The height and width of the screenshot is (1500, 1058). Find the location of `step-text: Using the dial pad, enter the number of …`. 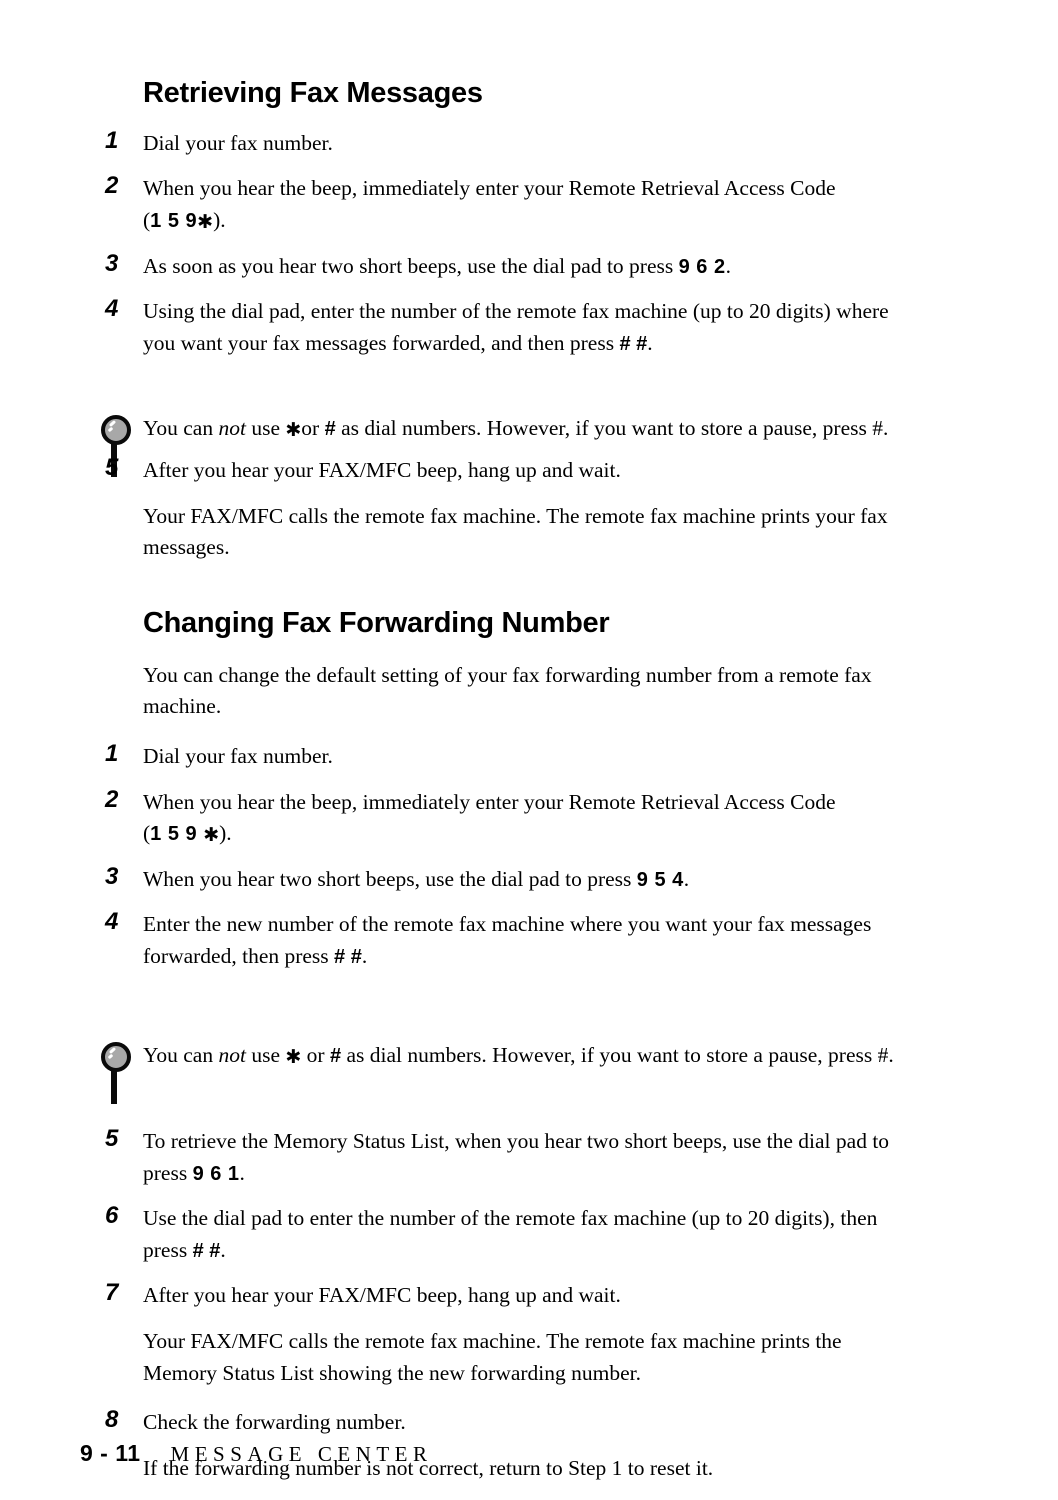

step-text: Using the dial pad, enter the number of … is located at coordinates (516, 327).